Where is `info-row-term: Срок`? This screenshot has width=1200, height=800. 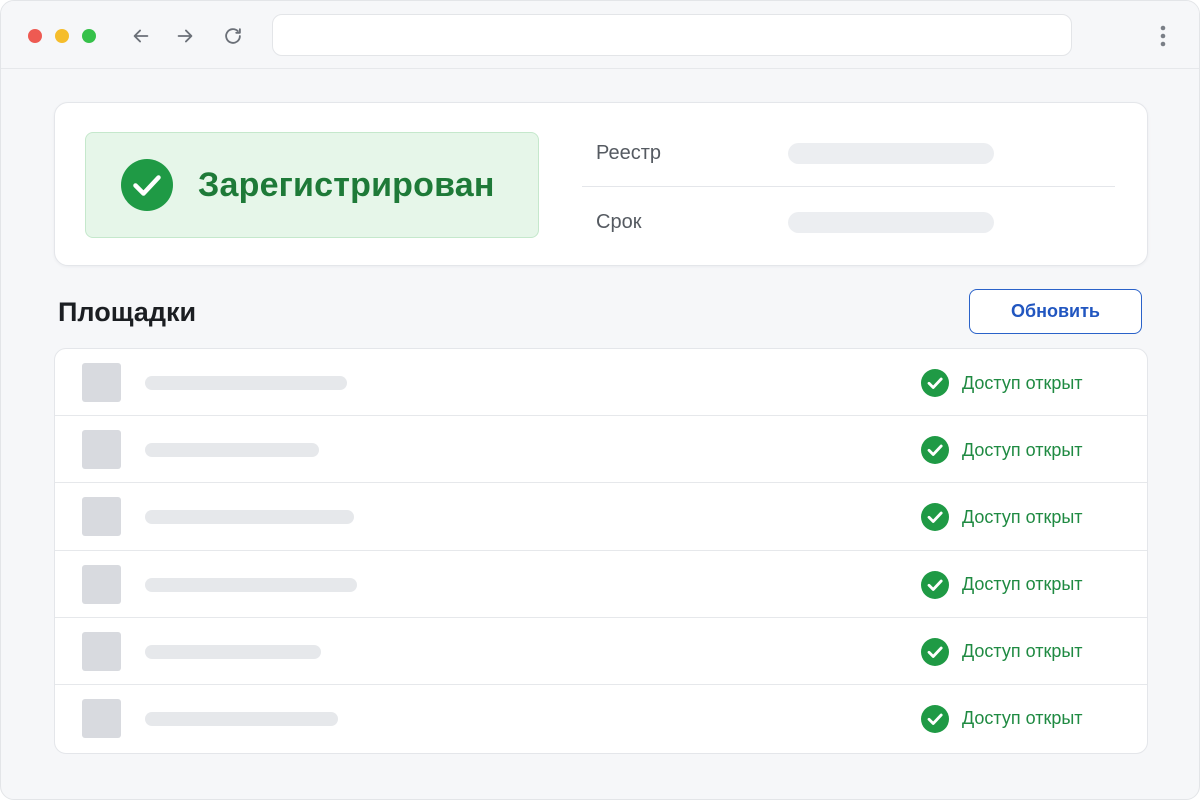 info-row-term: Срок is located at coordinates (848, 222).